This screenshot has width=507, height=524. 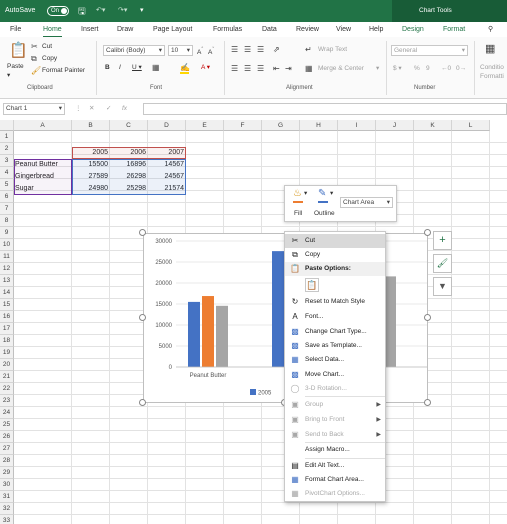 What do you see at coordinates (7, 125) in the screenshot?
I see `select-all-corner` at bounding box center [7, 125].